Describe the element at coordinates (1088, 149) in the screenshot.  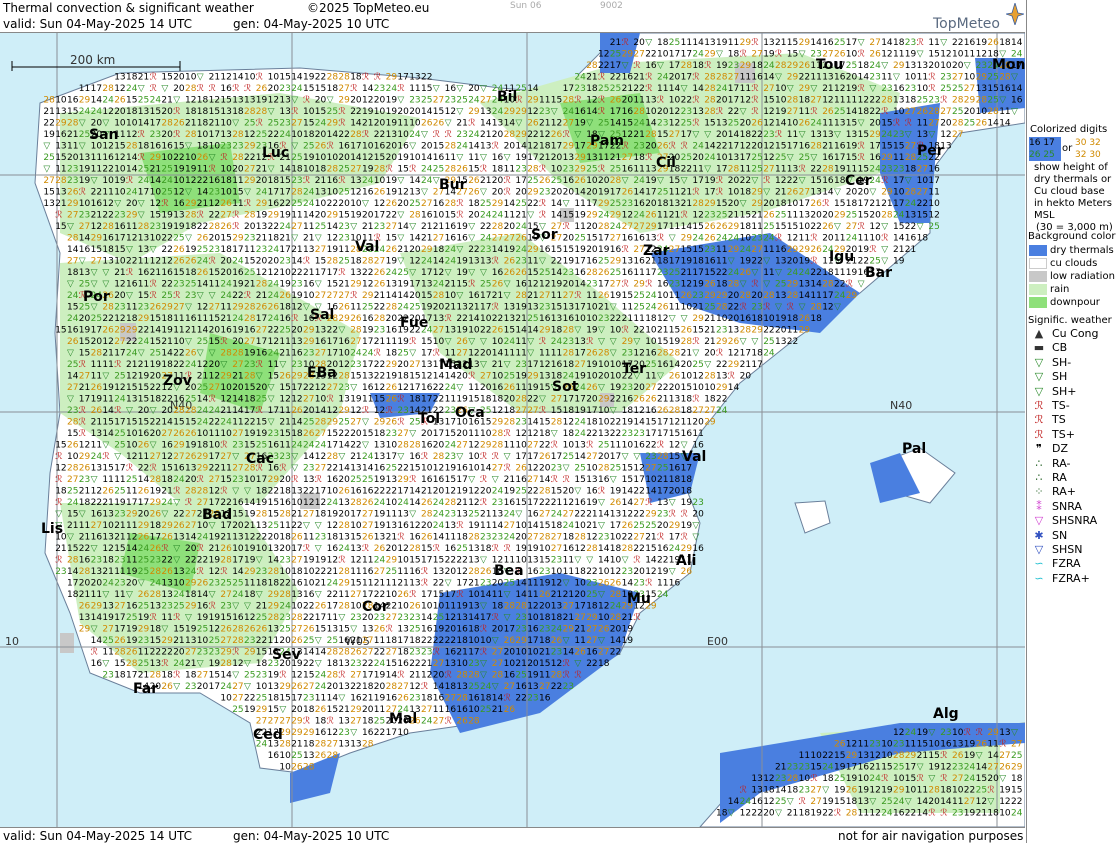
I see `legend-sample-cu: 30 32 32 30` at that location.